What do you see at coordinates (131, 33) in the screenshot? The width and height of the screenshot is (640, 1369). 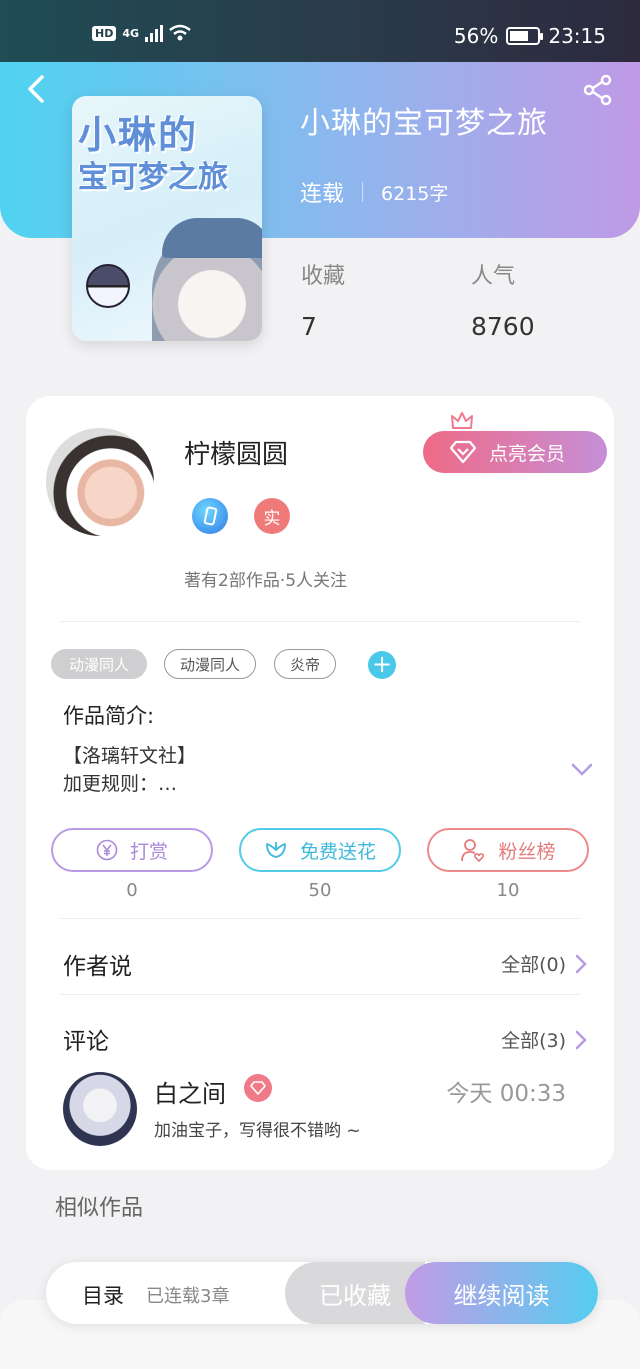 I see `network-type: 4G` at bounding box center [131, 33].